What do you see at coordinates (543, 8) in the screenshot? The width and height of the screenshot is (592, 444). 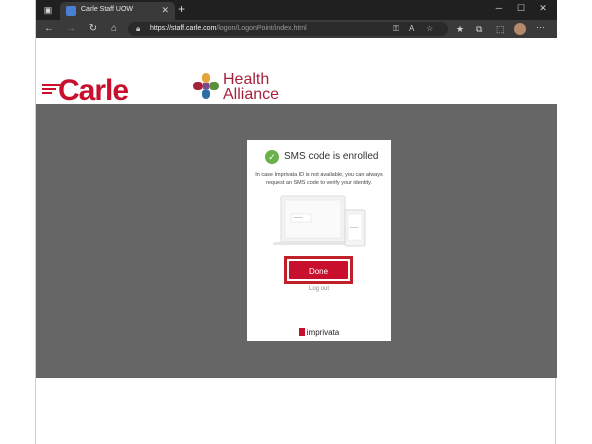 I see `window-close-icon: ✕` at bounding box center [543, 8].